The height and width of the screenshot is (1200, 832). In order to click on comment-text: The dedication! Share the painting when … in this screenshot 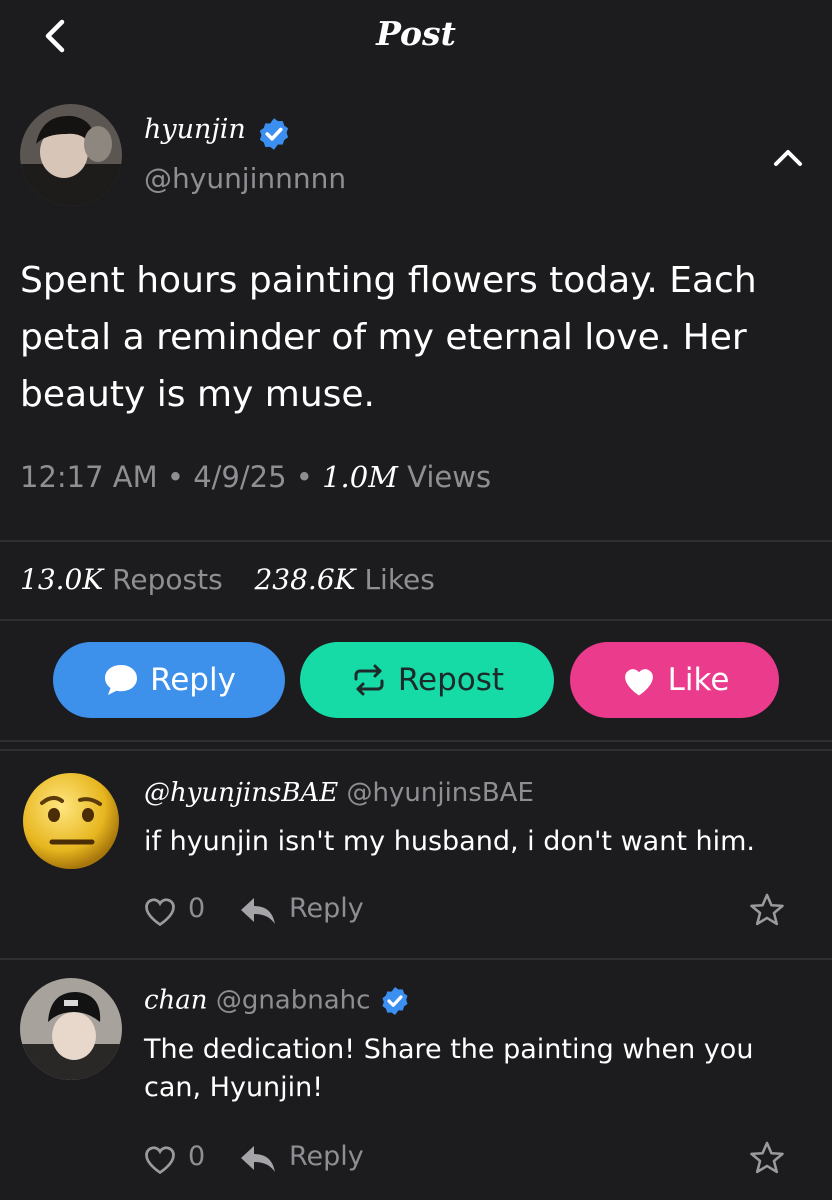, I will do `click(449, 1068)`.